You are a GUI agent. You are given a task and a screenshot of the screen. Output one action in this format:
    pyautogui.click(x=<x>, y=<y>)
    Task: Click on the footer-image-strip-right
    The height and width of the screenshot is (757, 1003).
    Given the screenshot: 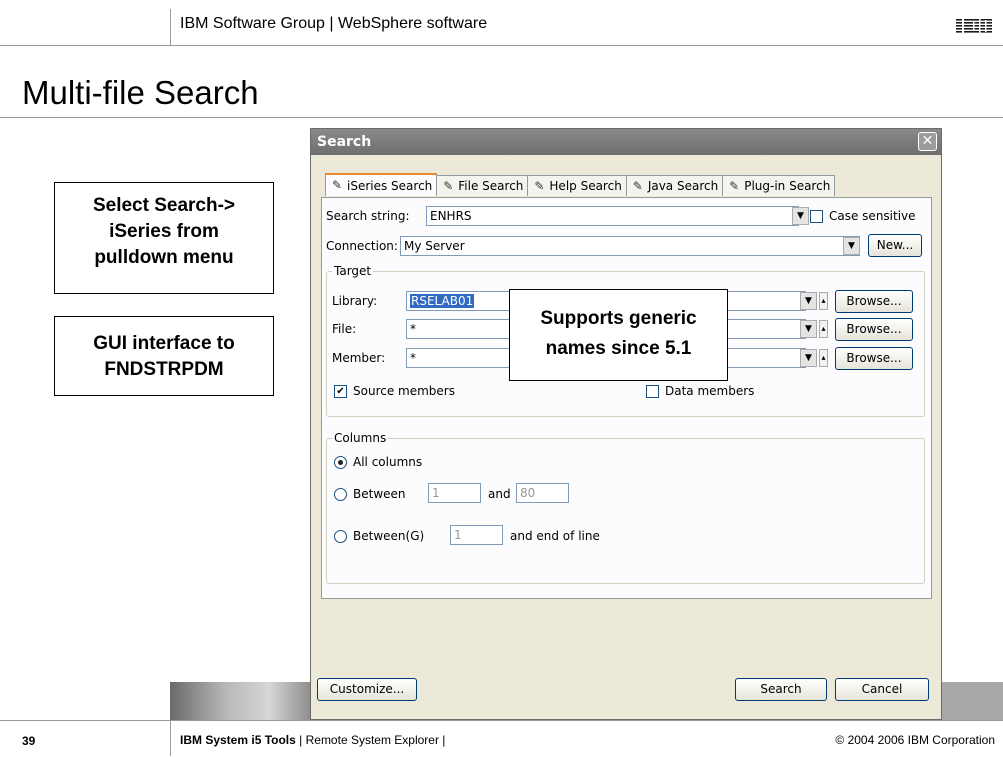 What is the action you would take?
    pyautogui.click(x=972, y=701)
    